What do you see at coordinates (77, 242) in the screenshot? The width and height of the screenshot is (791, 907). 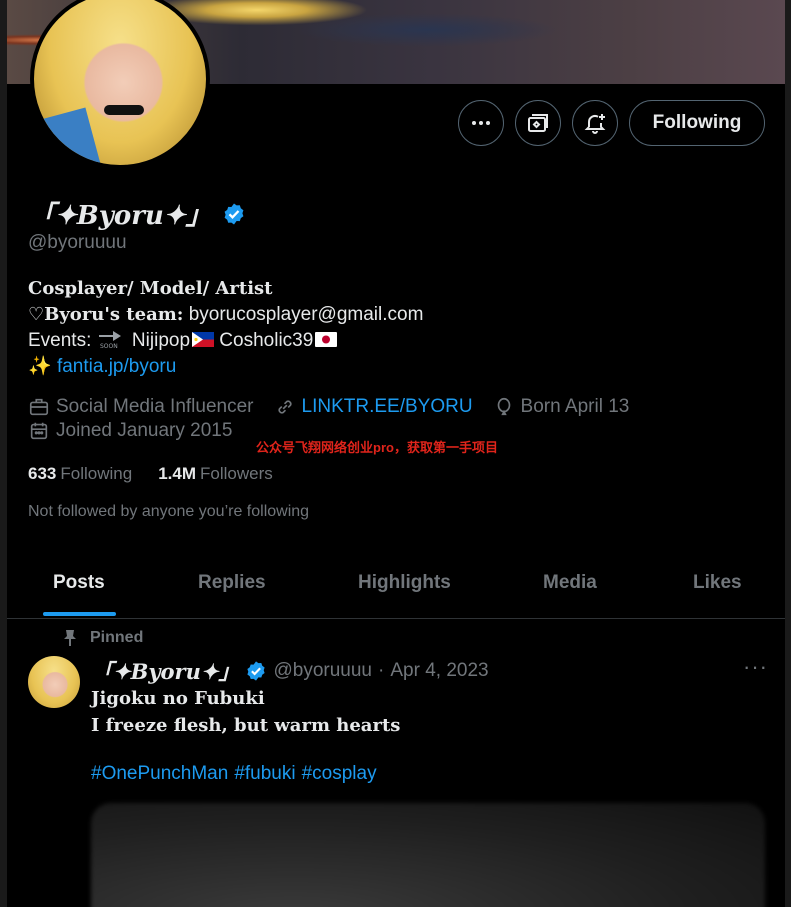 I see `profile-handle: @byoruuuu` at bounding box center [77, 242].